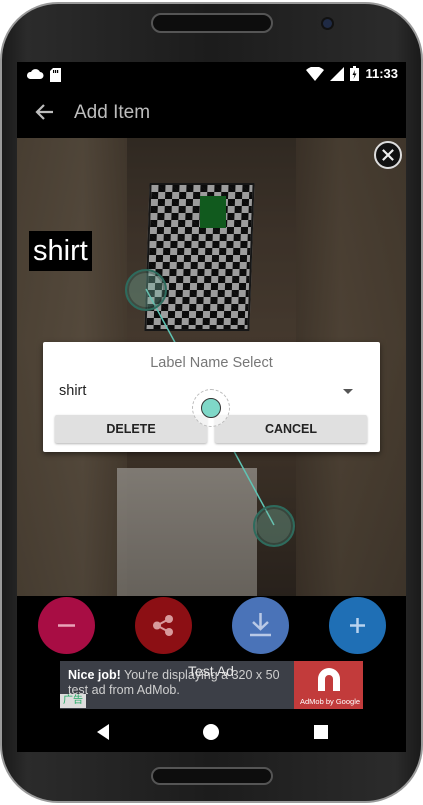 This screenshot has height=805, width=423. Describe the element at coordinates (211, 671) in the screenshot. I see `ad-test-label: Test Ad` at that location.